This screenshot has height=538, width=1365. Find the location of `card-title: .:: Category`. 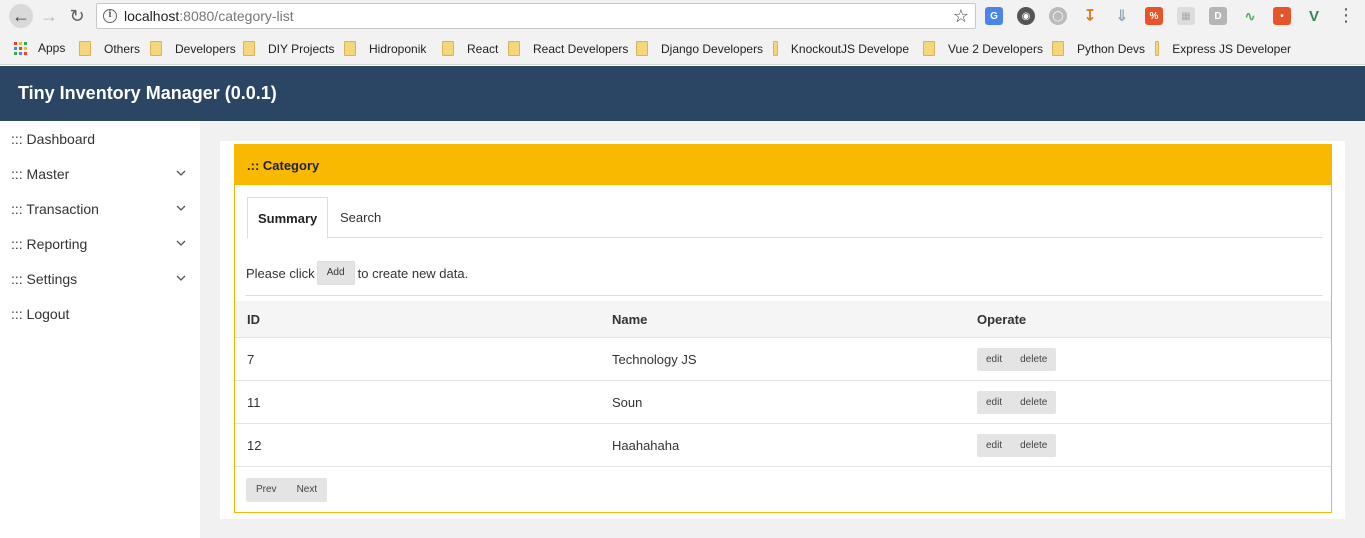

card-title: .:: Category is located at coordinates (283, 165).